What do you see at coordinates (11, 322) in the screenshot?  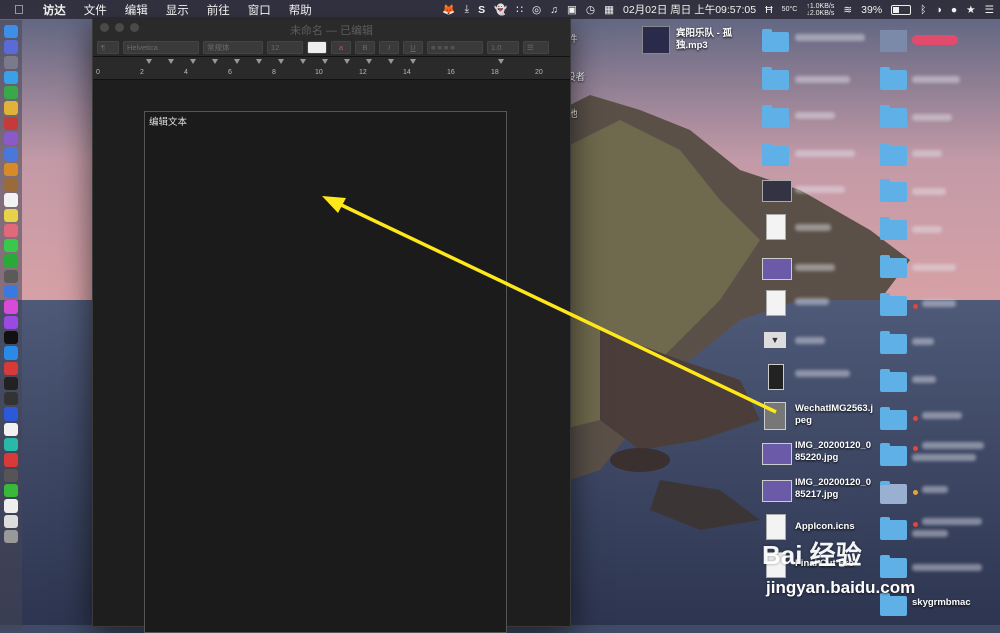 I see `podcasts-icon` at bounding box center [11, 322].